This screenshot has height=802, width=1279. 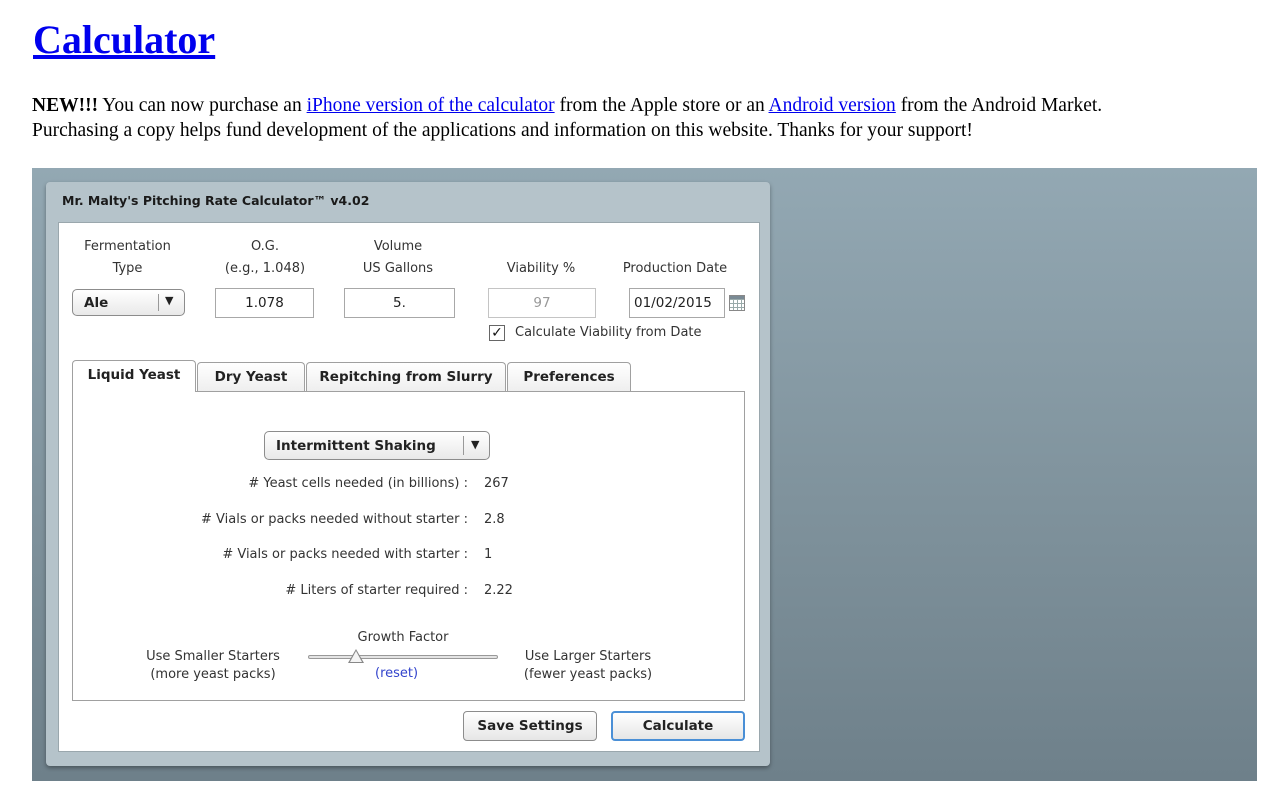 What do you see at coordinates (399, 303) in the screenshot?
I see `volume-input: 5.` at bounding box center [399, 303].